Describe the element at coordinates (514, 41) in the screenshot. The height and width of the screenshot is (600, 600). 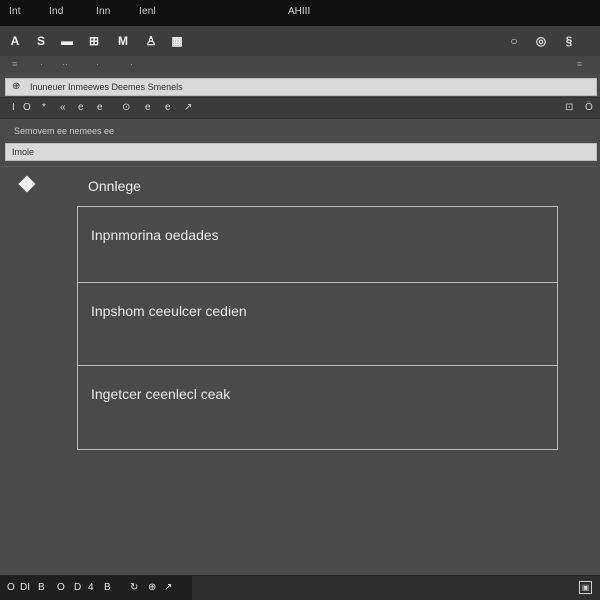
I see `circle-icon: ○` at that location.